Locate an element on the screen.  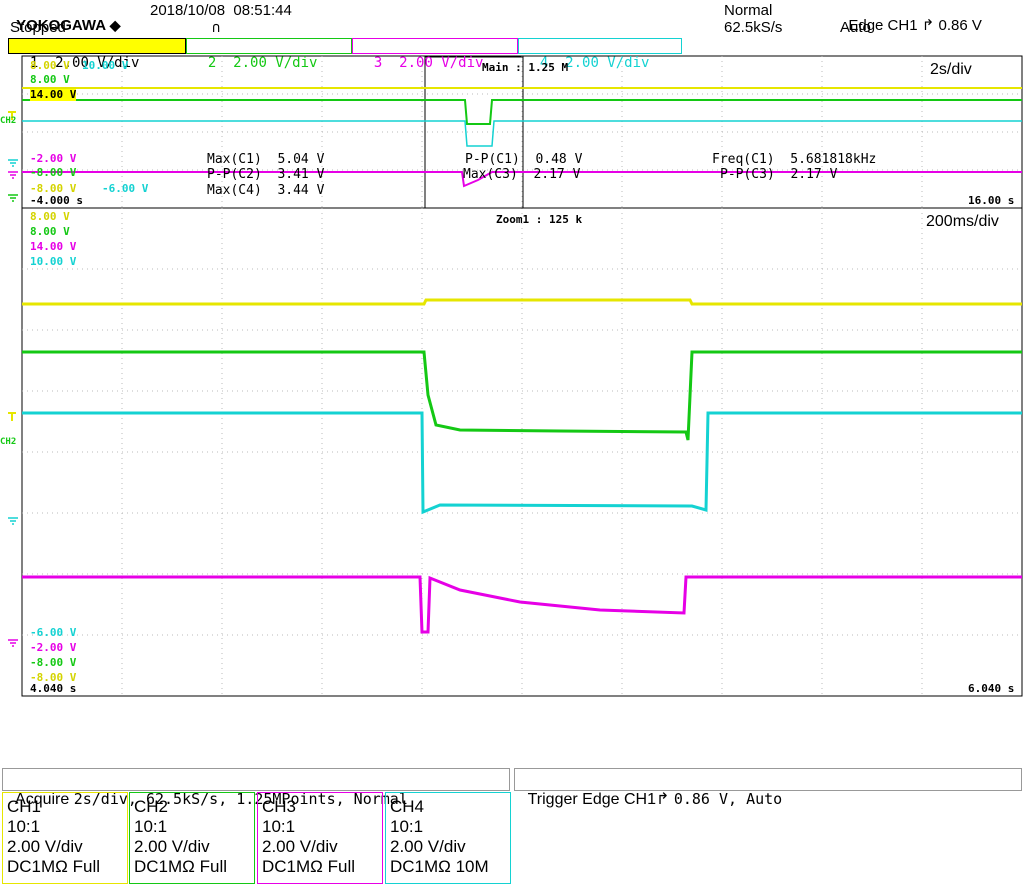
trigger-level-icon is located at coordinates (12, 416).